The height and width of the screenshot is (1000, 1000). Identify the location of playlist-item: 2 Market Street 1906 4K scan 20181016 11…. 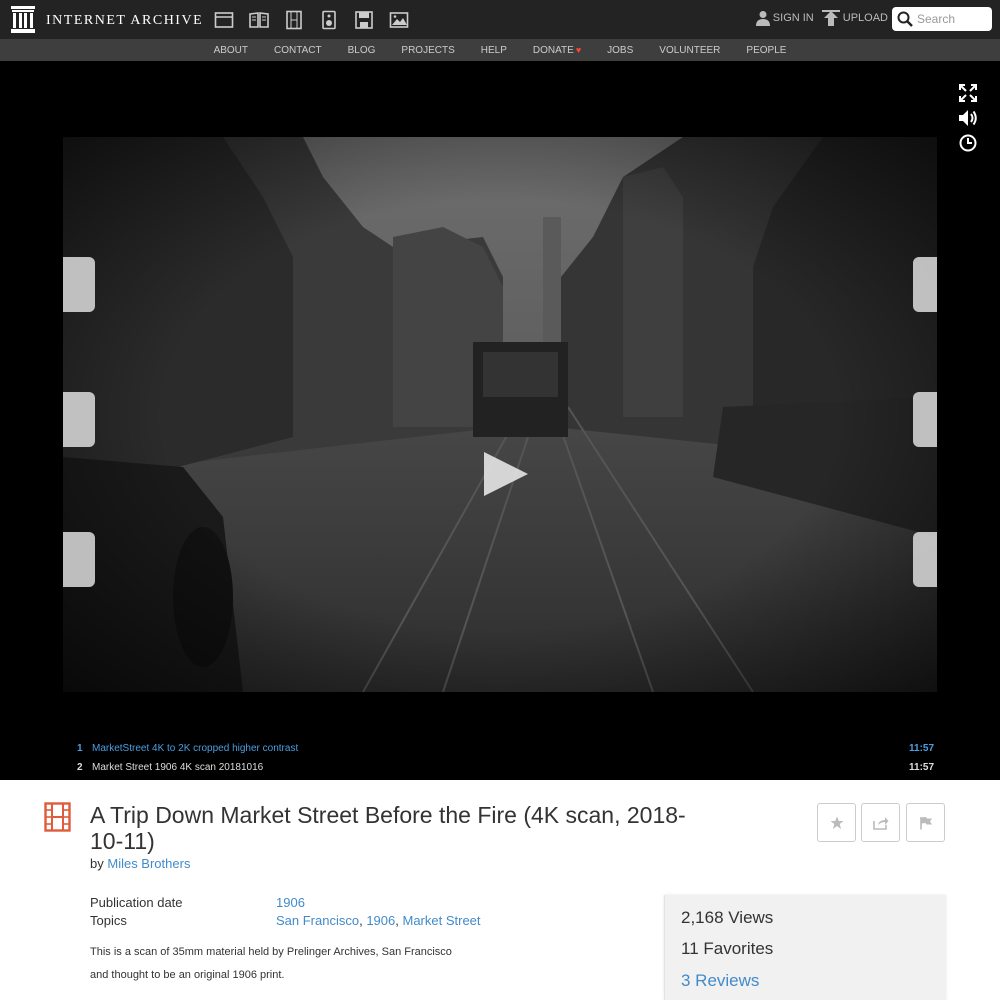
(500, 767).